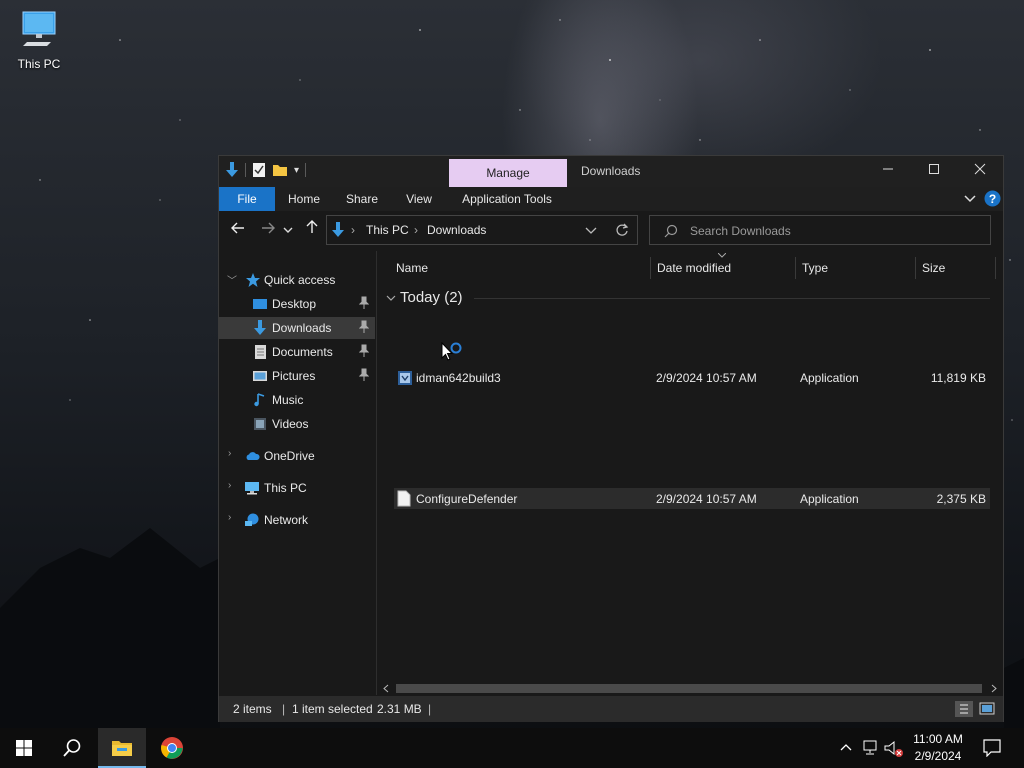 This screenshot has height=768, width=1024. I want to click on nav-onedrive: › OneDrive, so click(297, 456).